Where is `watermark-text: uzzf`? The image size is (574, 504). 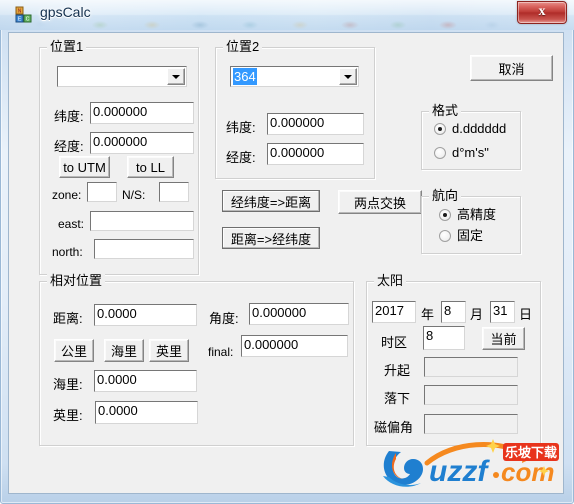 watermark-text: uzzf is located at coordinates (459, 471).